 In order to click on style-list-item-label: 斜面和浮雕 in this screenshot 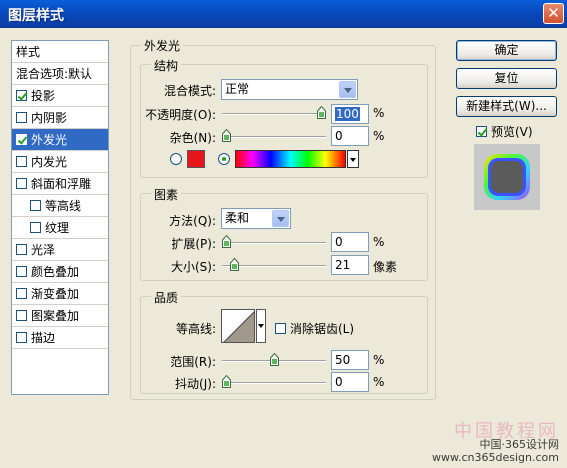, I will do `click(61, 184)`.